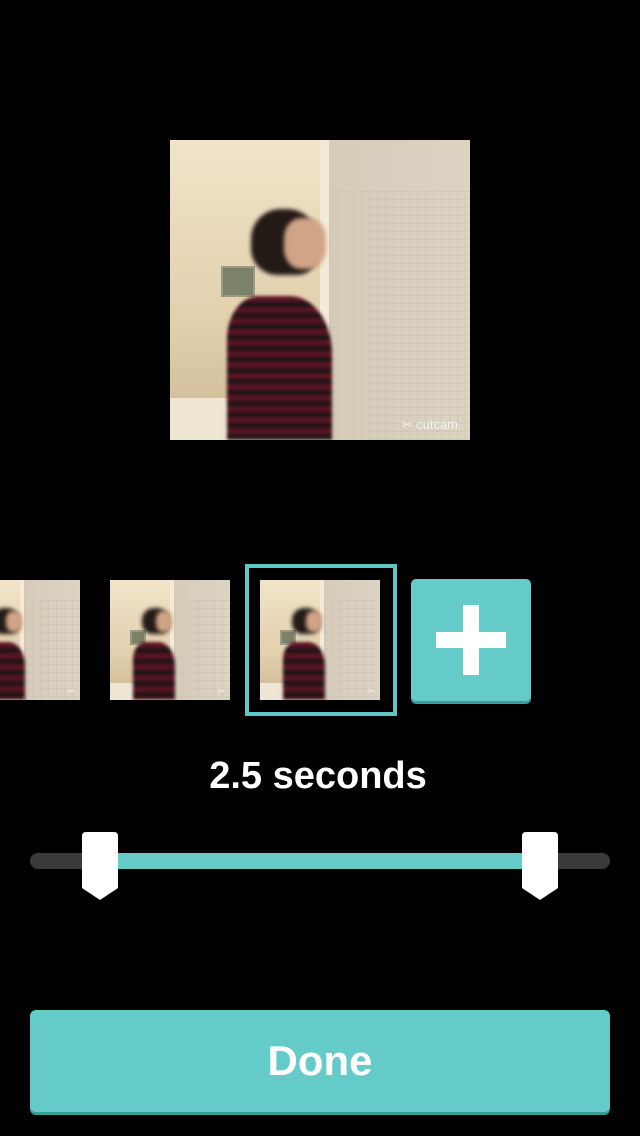 This screenshot has width=640, height=1136. Describe the element at coordinates (238, 281) in the screenshot. I see `preview-wall-sign` at that location.